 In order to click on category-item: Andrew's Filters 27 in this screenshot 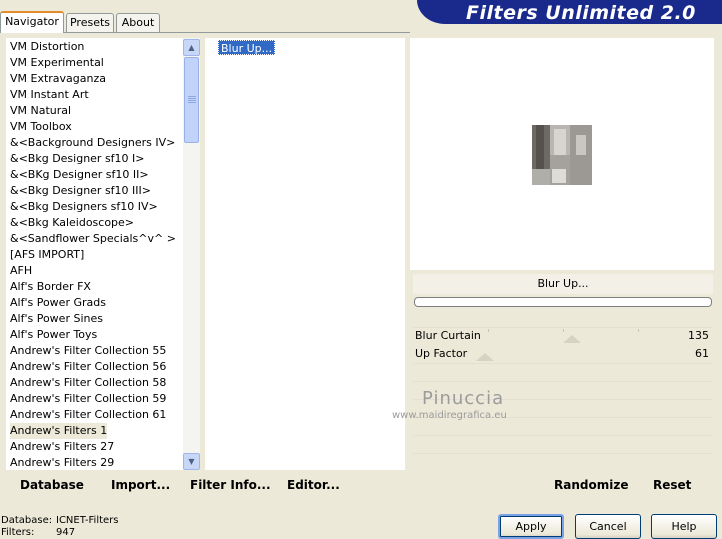, I will do `click(62, 447)`.